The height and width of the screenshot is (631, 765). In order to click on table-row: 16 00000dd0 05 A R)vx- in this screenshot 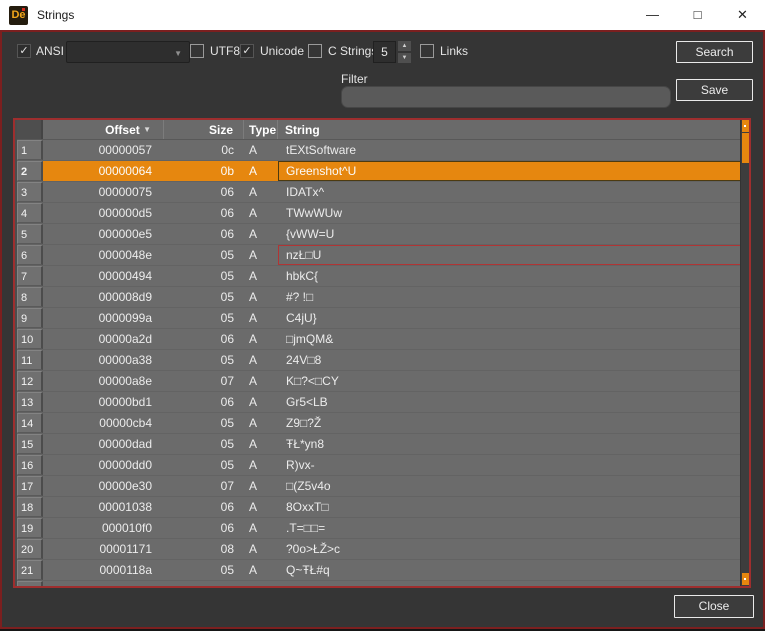, I will do `click(383, 465)`.